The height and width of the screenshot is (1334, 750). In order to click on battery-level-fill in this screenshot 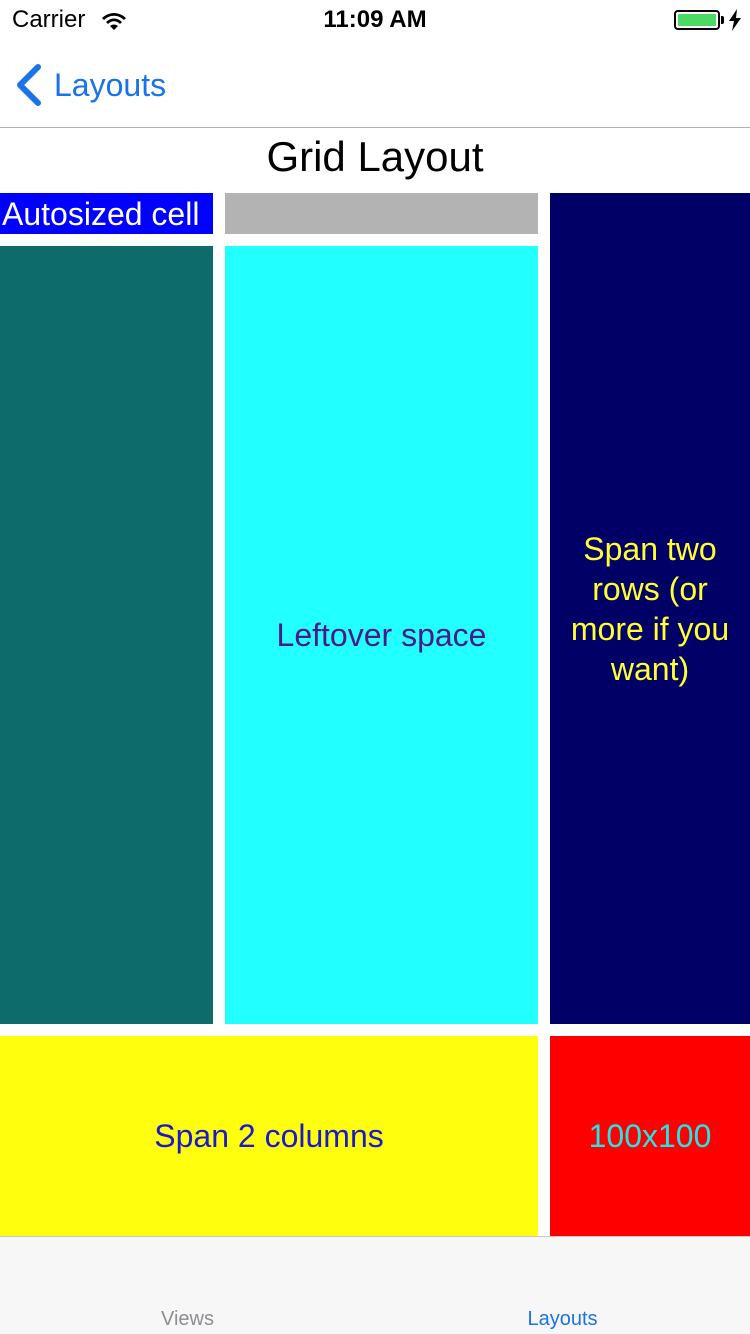, I will do `click(697, 20)`.